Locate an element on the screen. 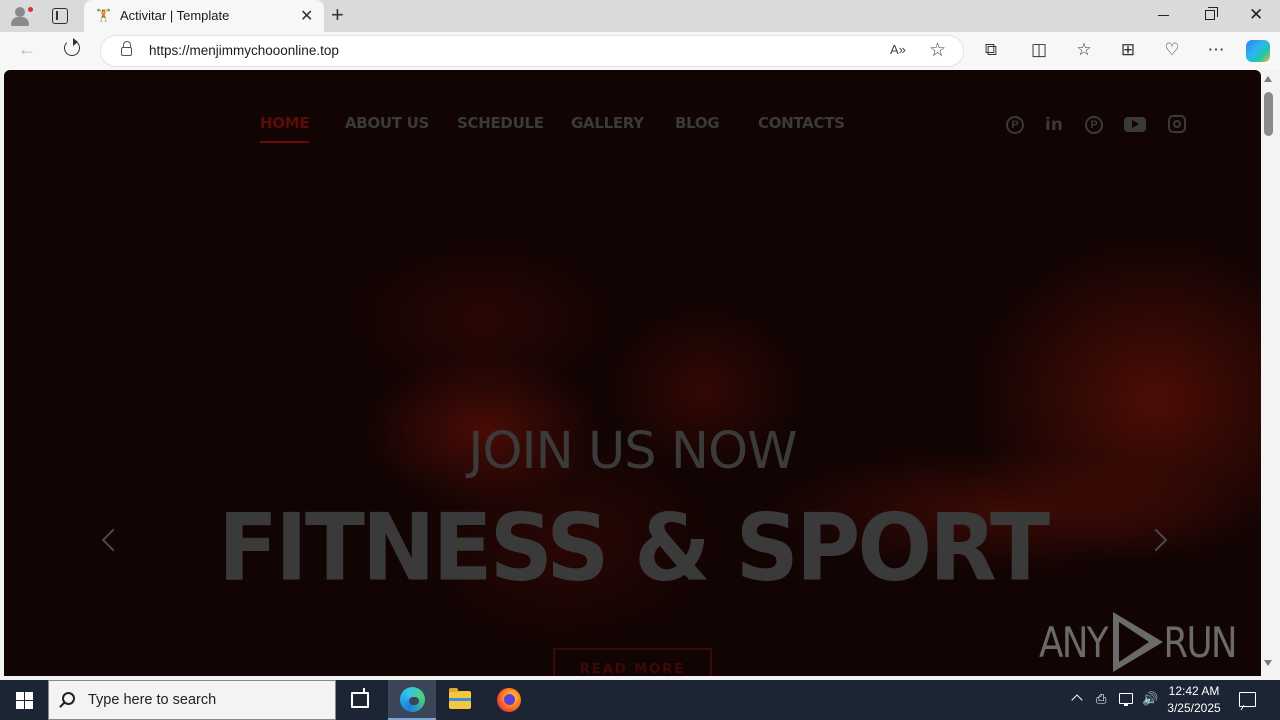 Image resolution: width=1280 pixels, height=720 pixels. firefox-icon is located at coordinates (509, 700).